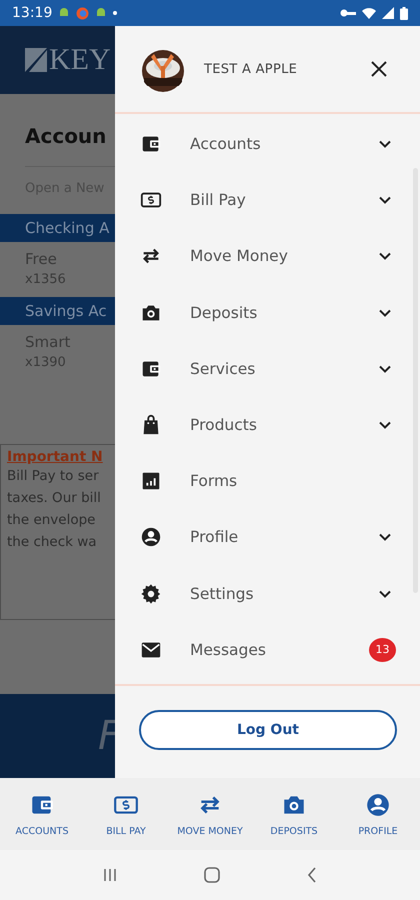 The image size is (420, 900). I want to click on menu-item: Messages 13, so click(267, 650).